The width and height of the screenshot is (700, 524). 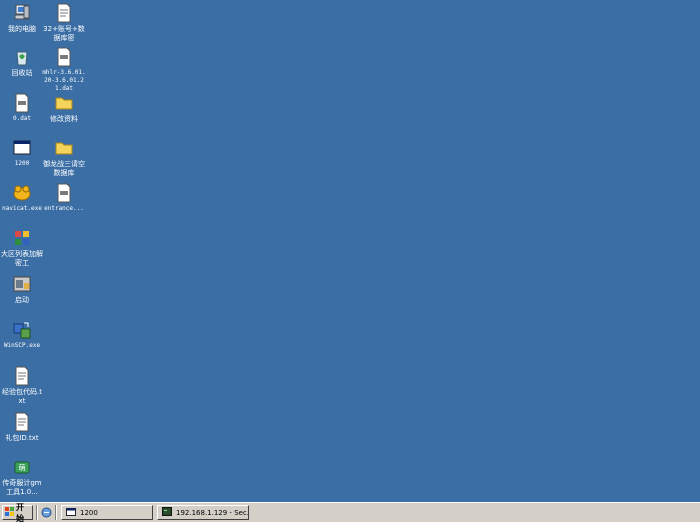 What do you see at coordinates (64, 80) in the screenshot?
I see `icon-label: mhlr-3.6.01.20-3.6.01.21.dat` at bounding box center [64, 80].